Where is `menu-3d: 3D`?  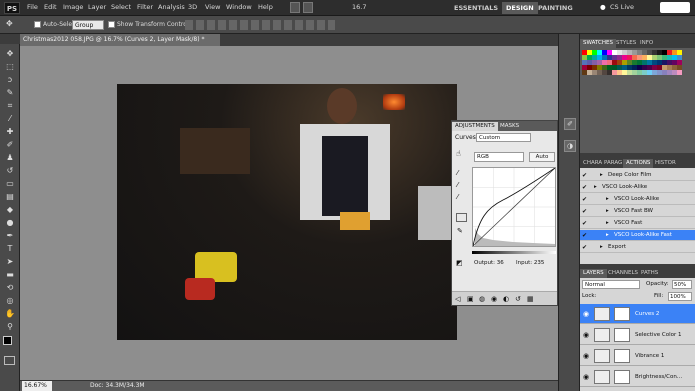
menu-3d: 3D is located at coordinates (192, 7).